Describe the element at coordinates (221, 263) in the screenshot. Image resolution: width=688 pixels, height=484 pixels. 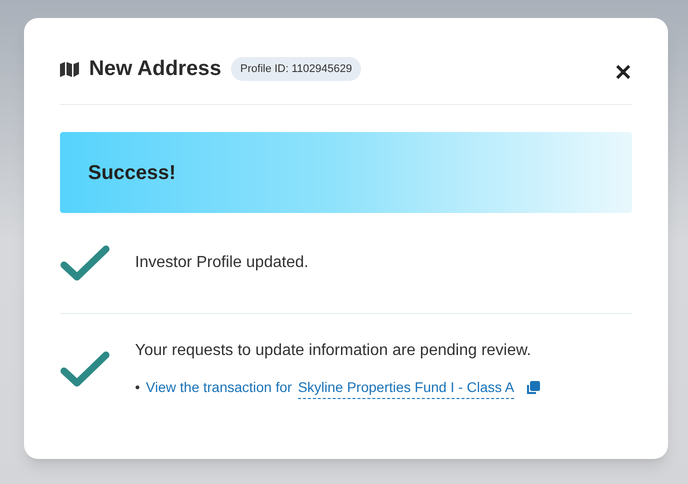
I see `status-message: Investor Profile updated.` at that location.